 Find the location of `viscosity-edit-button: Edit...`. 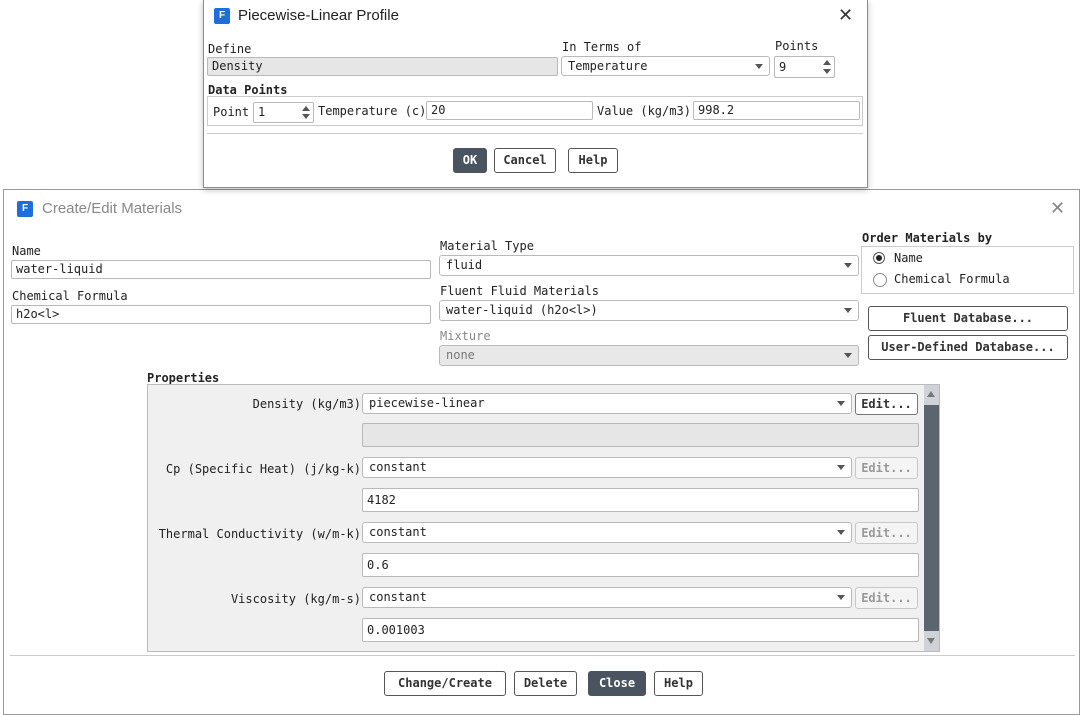

viscosity-edit-button: Edit... is located at coordinates (886, 598).